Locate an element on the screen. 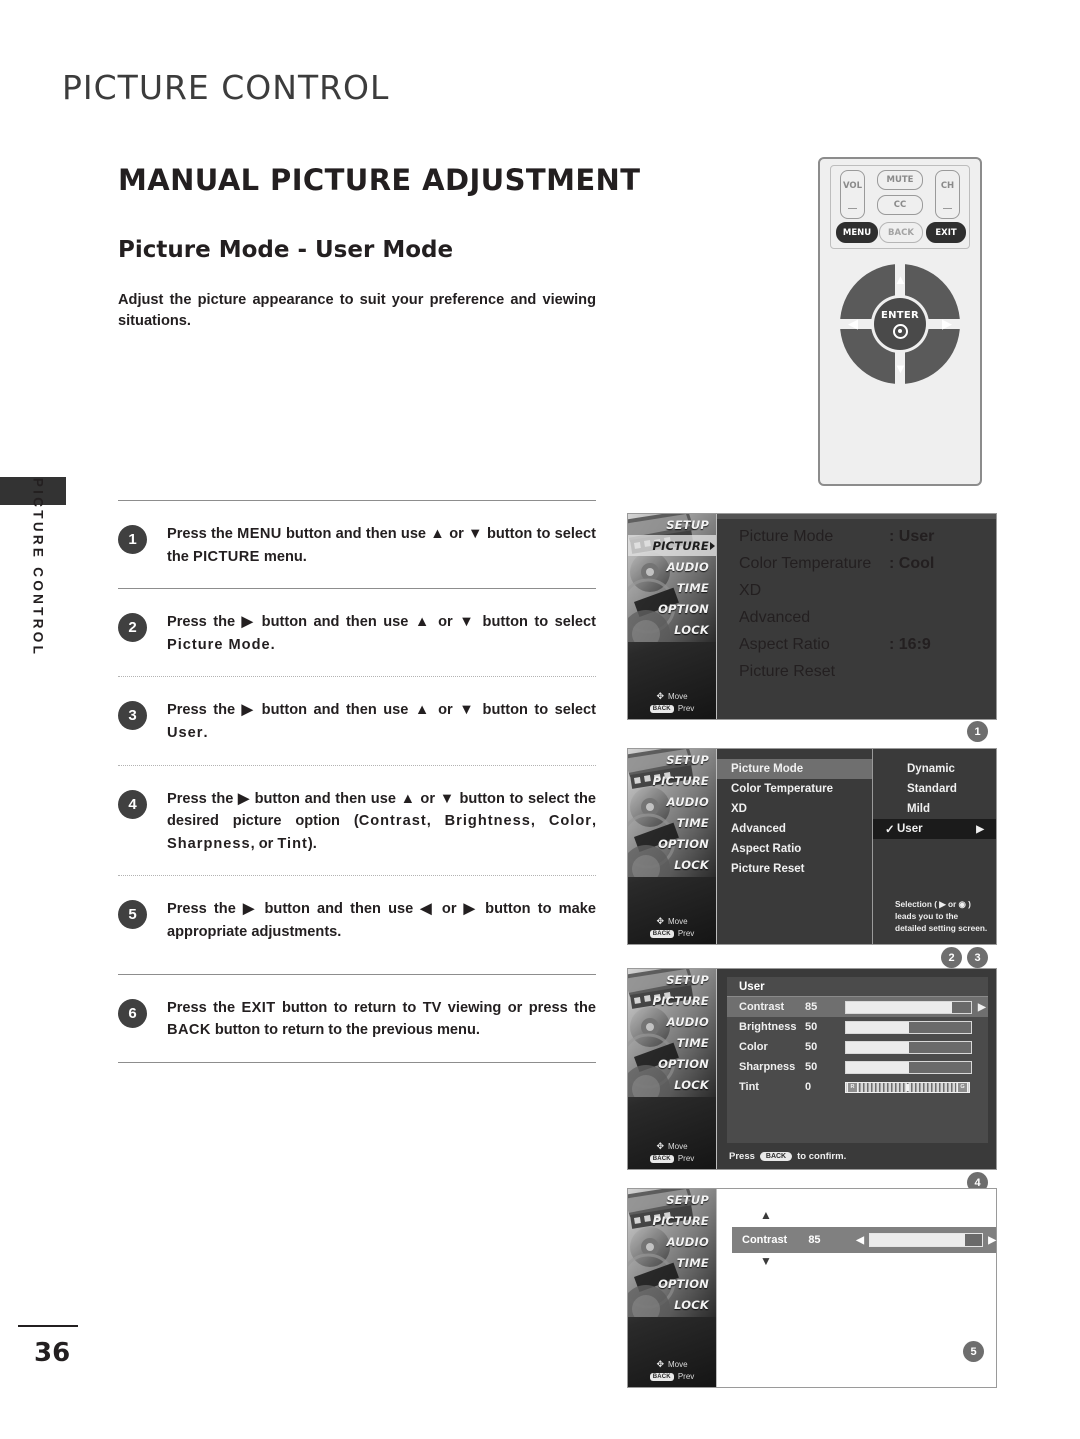 The image size is (1080, 1439). dpad-right-arrow-icon: ▶ is located at coordinates (947, 323).